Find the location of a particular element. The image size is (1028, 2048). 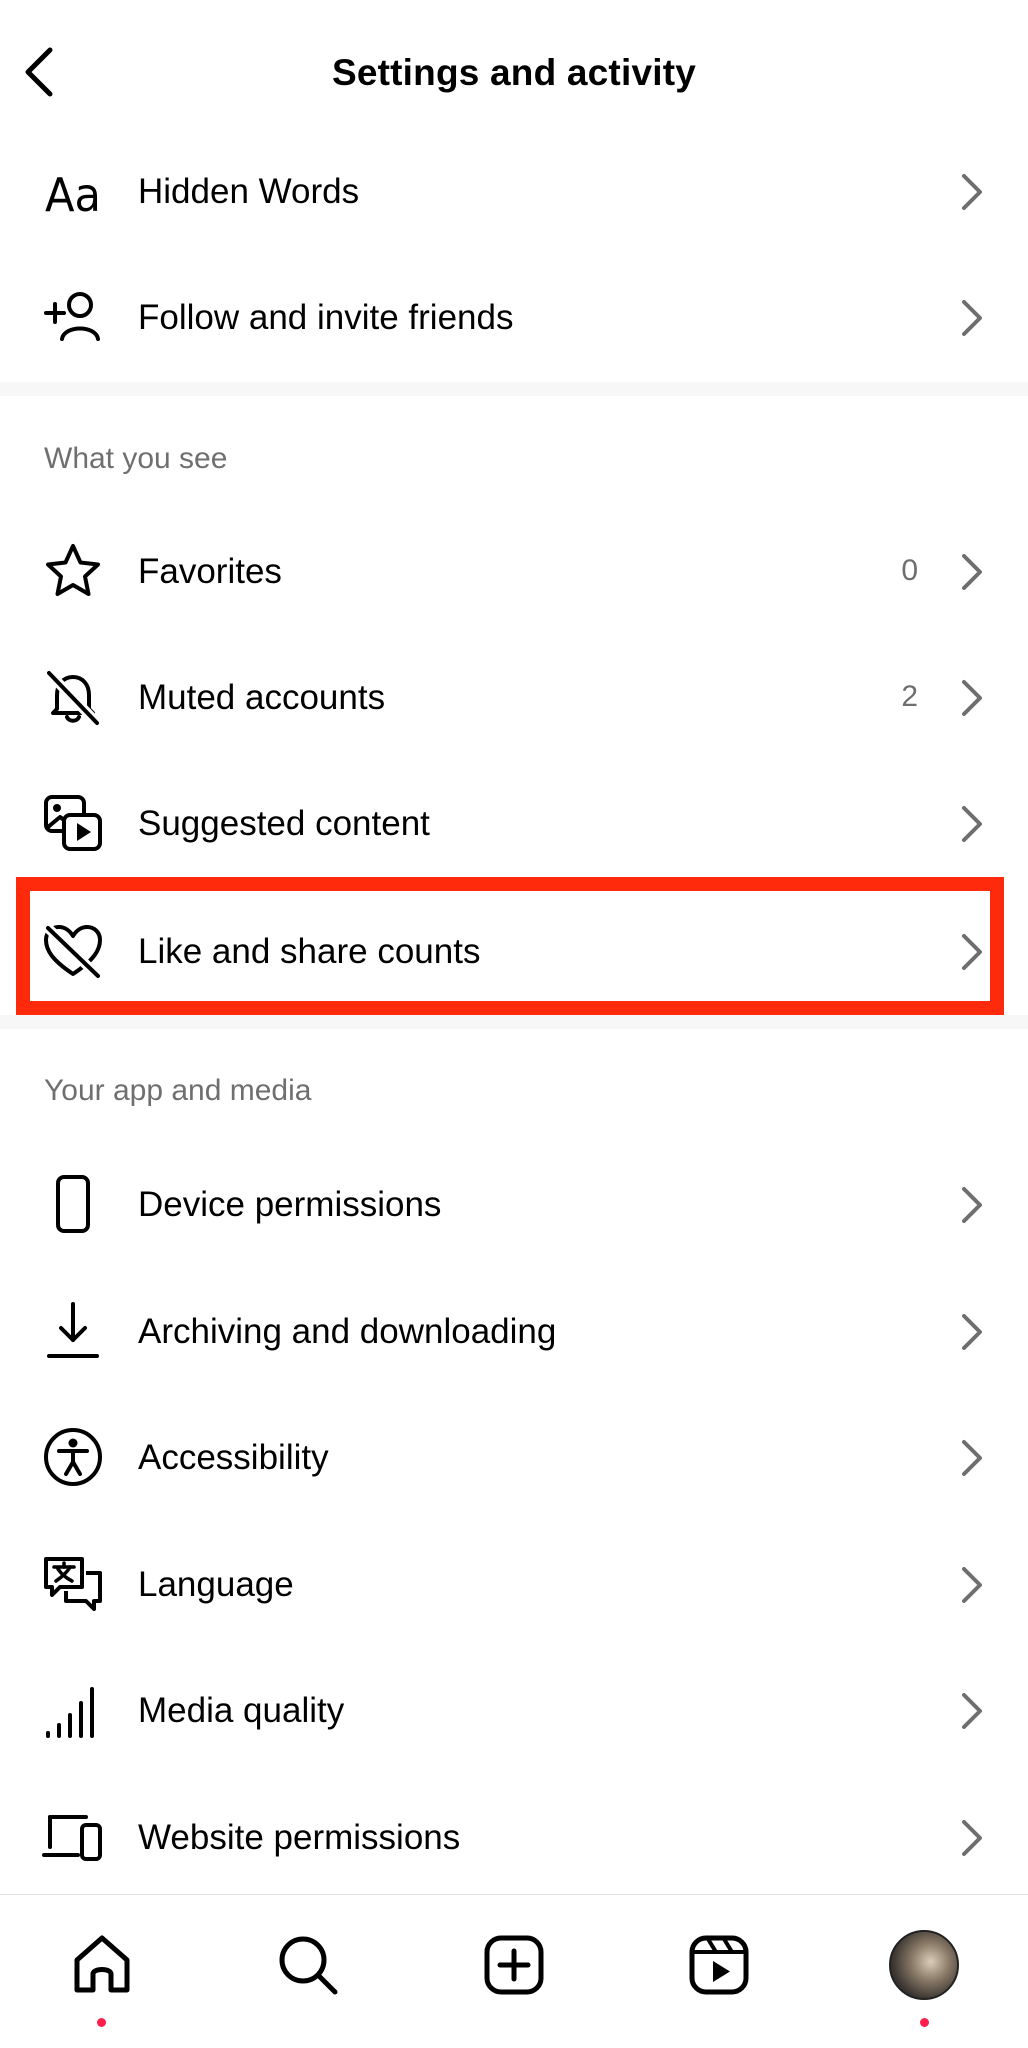

settings-item-label: Hidden Words is located at coordinates (249, 191).